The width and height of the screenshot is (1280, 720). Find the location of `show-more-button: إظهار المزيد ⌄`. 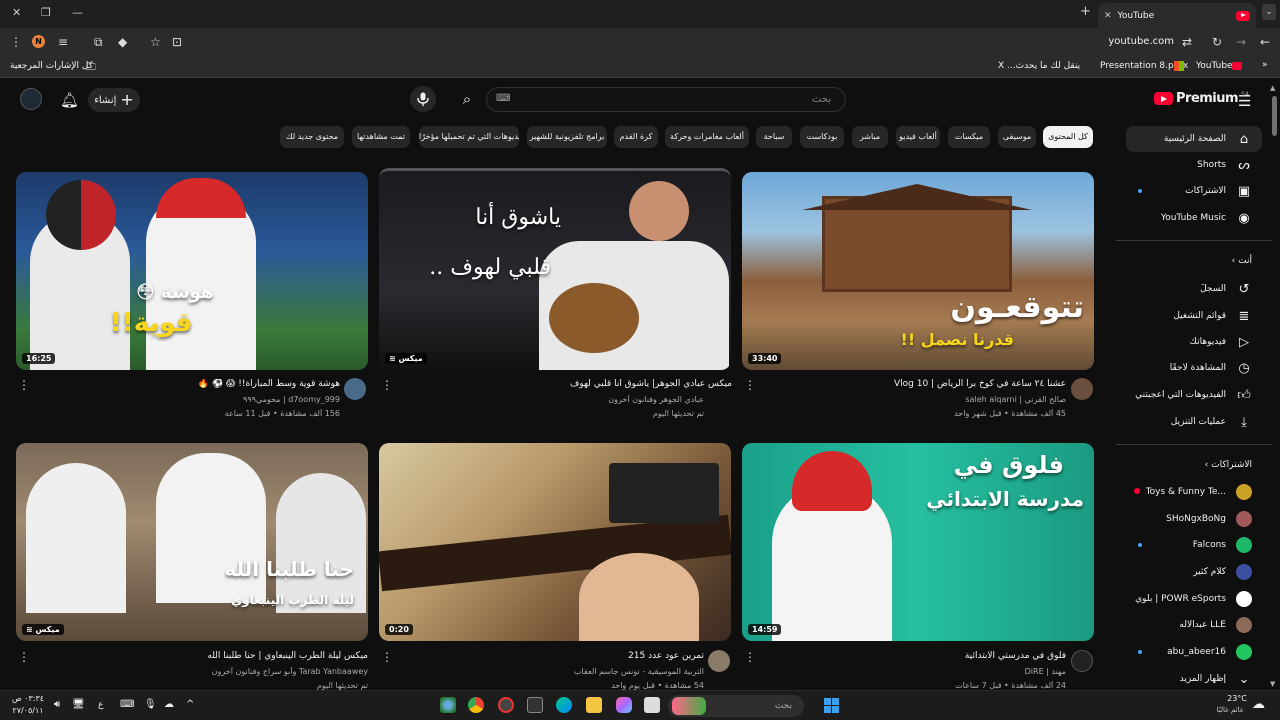

show-more-button: إظهار المزيد ⌄ is located at coordinates (1194, 679).